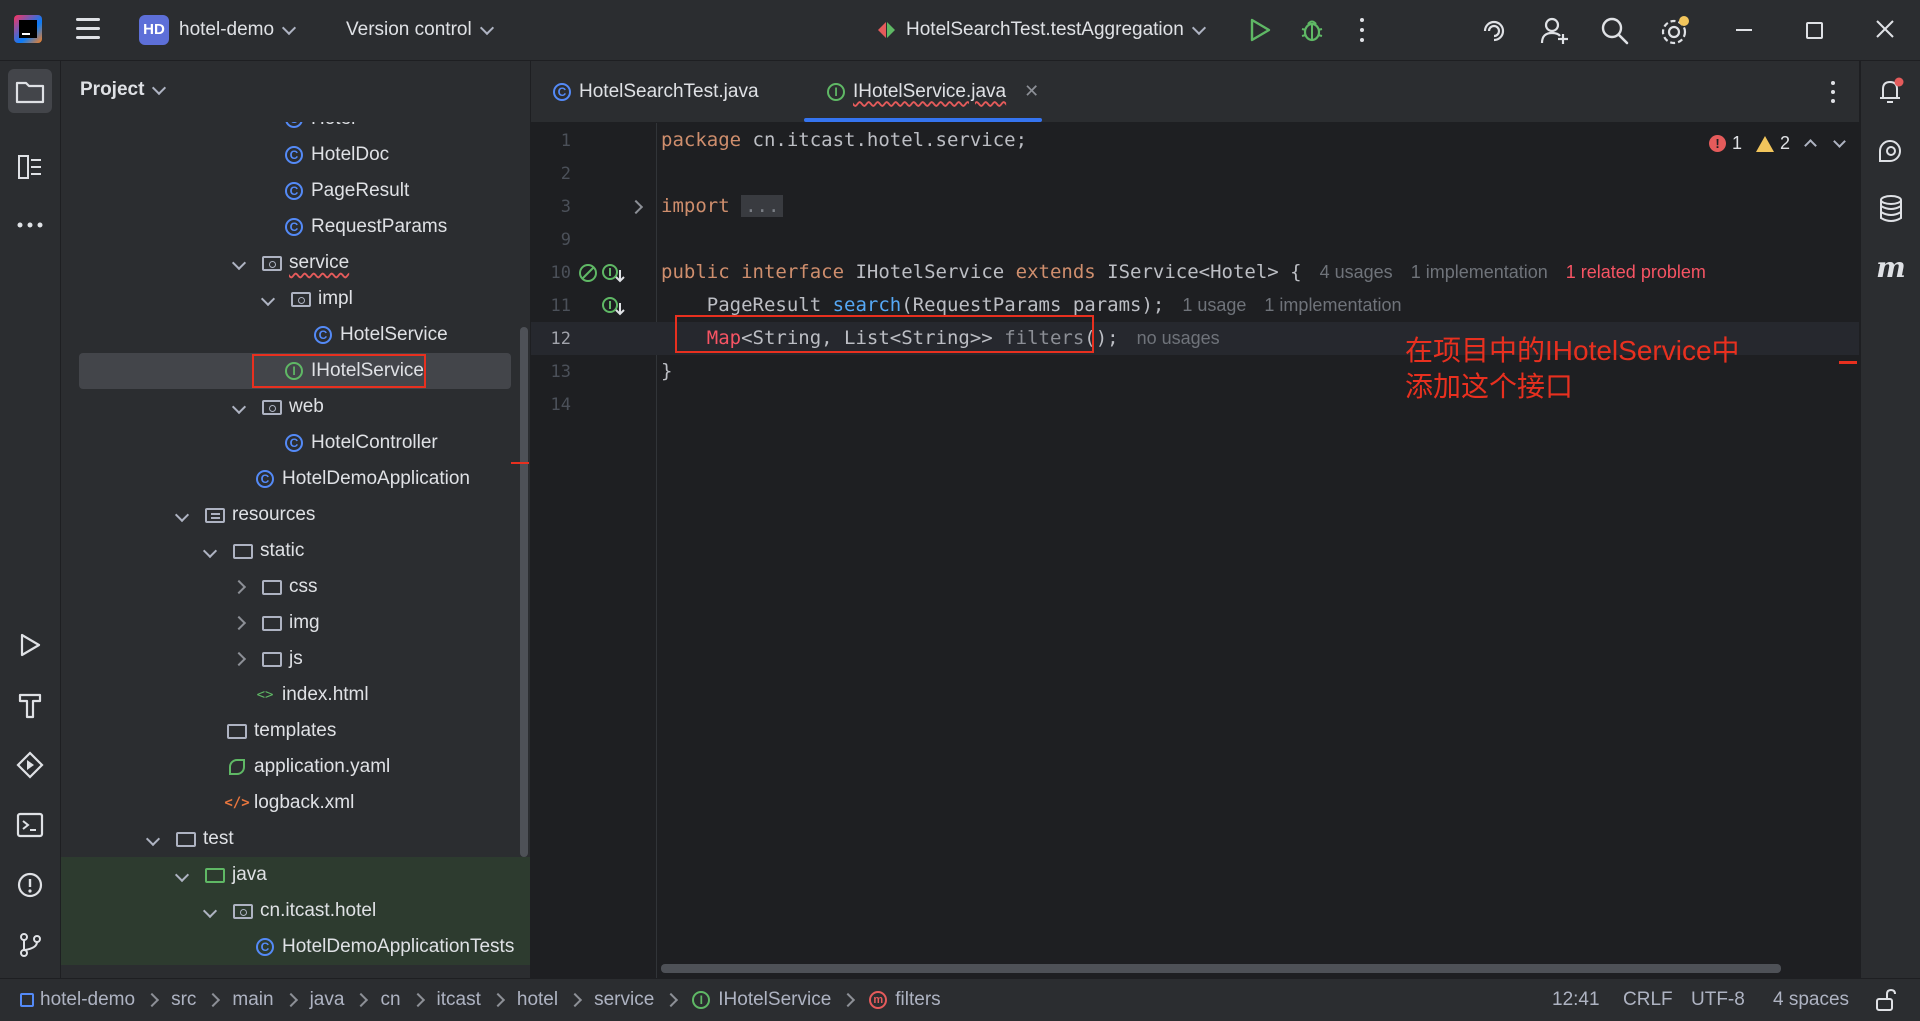  Describe the element at coordinates (295, 551) in the screenshot. I see `tree-item: static` at that location.